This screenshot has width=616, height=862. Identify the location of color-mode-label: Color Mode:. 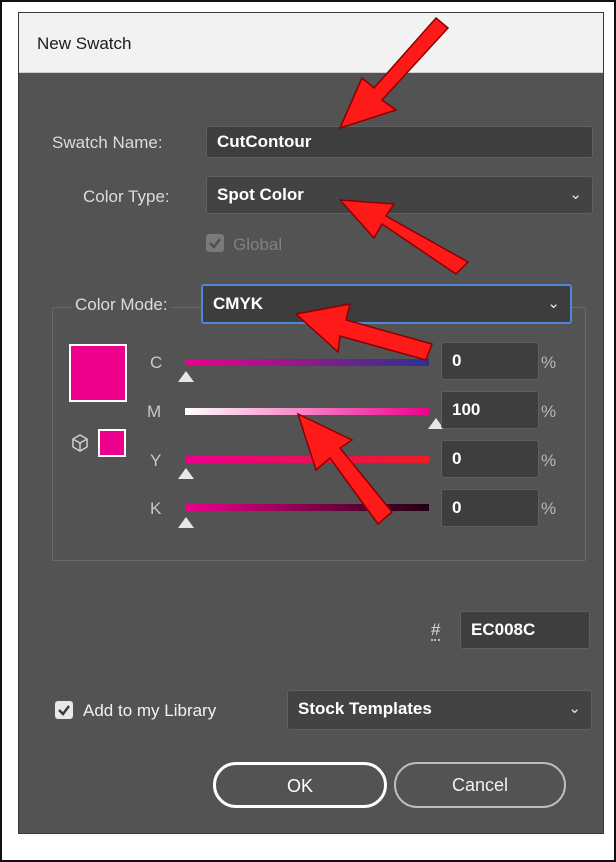
(121, 305).